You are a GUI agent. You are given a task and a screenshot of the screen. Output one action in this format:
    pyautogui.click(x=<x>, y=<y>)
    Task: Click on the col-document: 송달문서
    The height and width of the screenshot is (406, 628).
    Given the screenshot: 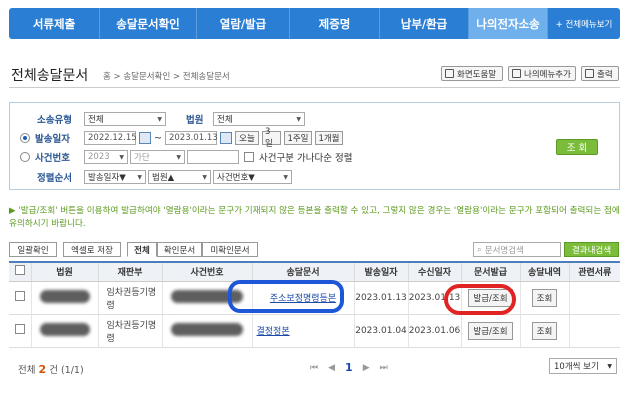 What is the action you would take?
    pyautogui.click(x=303, y=271)
    